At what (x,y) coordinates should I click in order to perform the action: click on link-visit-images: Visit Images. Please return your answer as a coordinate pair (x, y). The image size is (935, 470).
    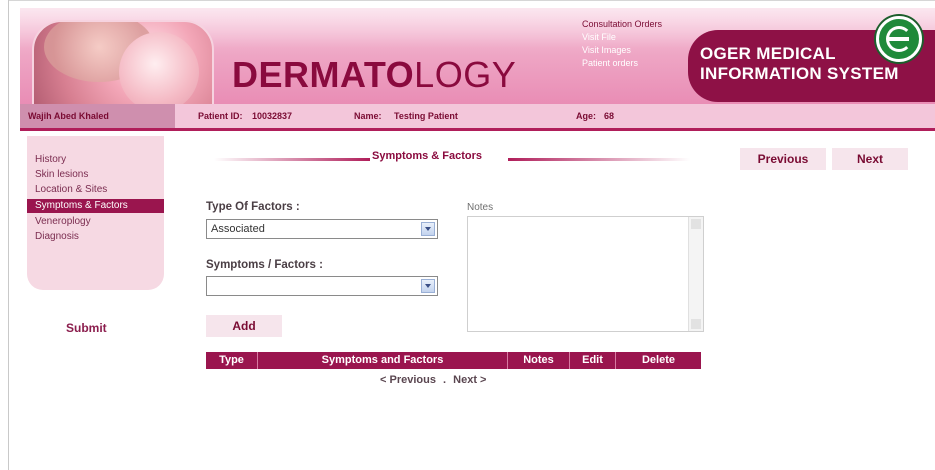
    Looking at the image, I should click on (622, 50).